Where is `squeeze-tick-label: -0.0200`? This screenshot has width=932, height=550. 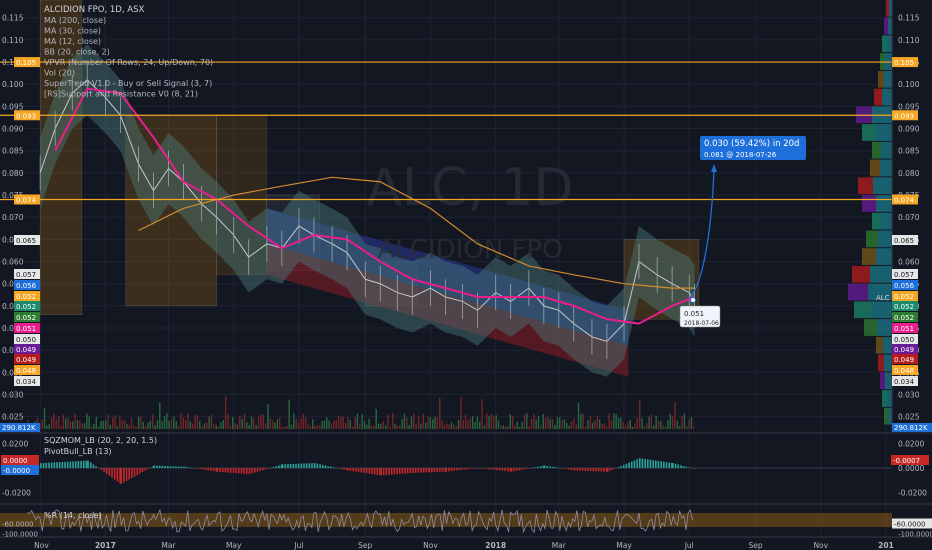
squeeze-tick-label: -0.0200 is located at coordinates (912, 493).